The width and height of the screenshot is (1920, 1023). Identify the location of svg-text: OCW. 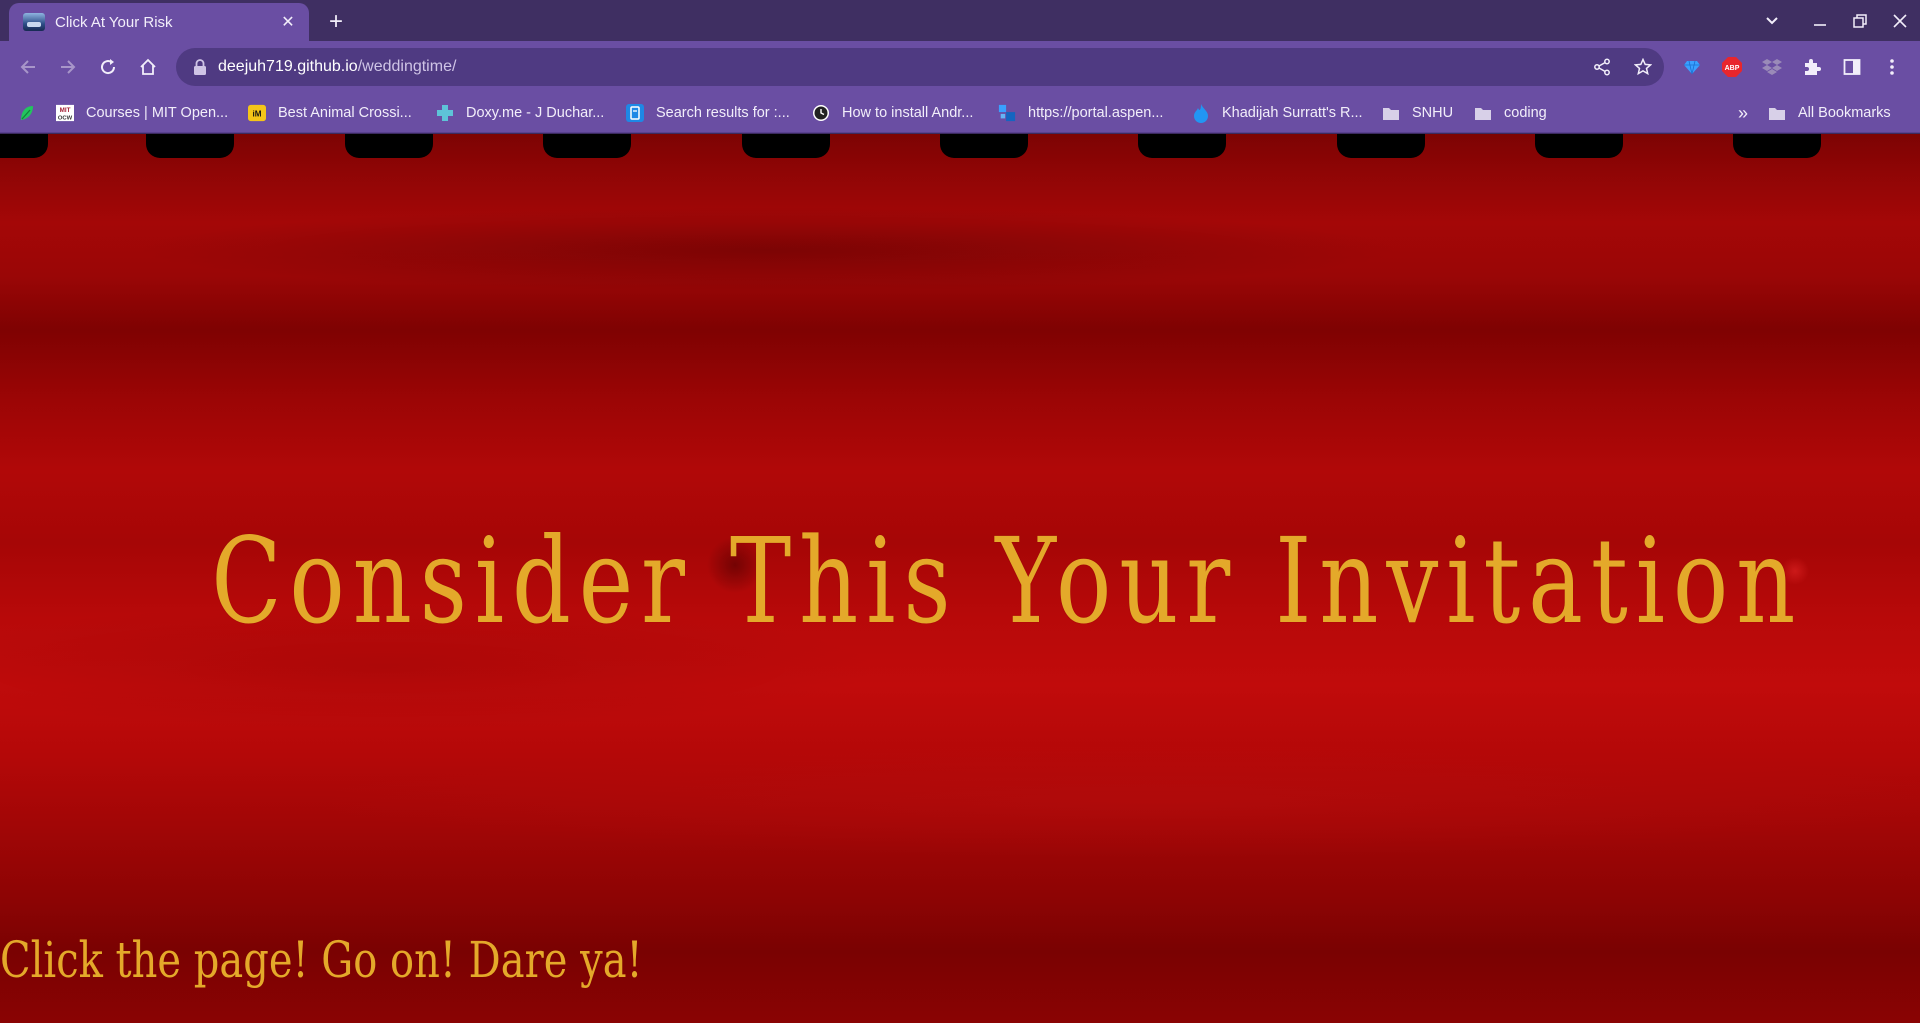
(65, 118).